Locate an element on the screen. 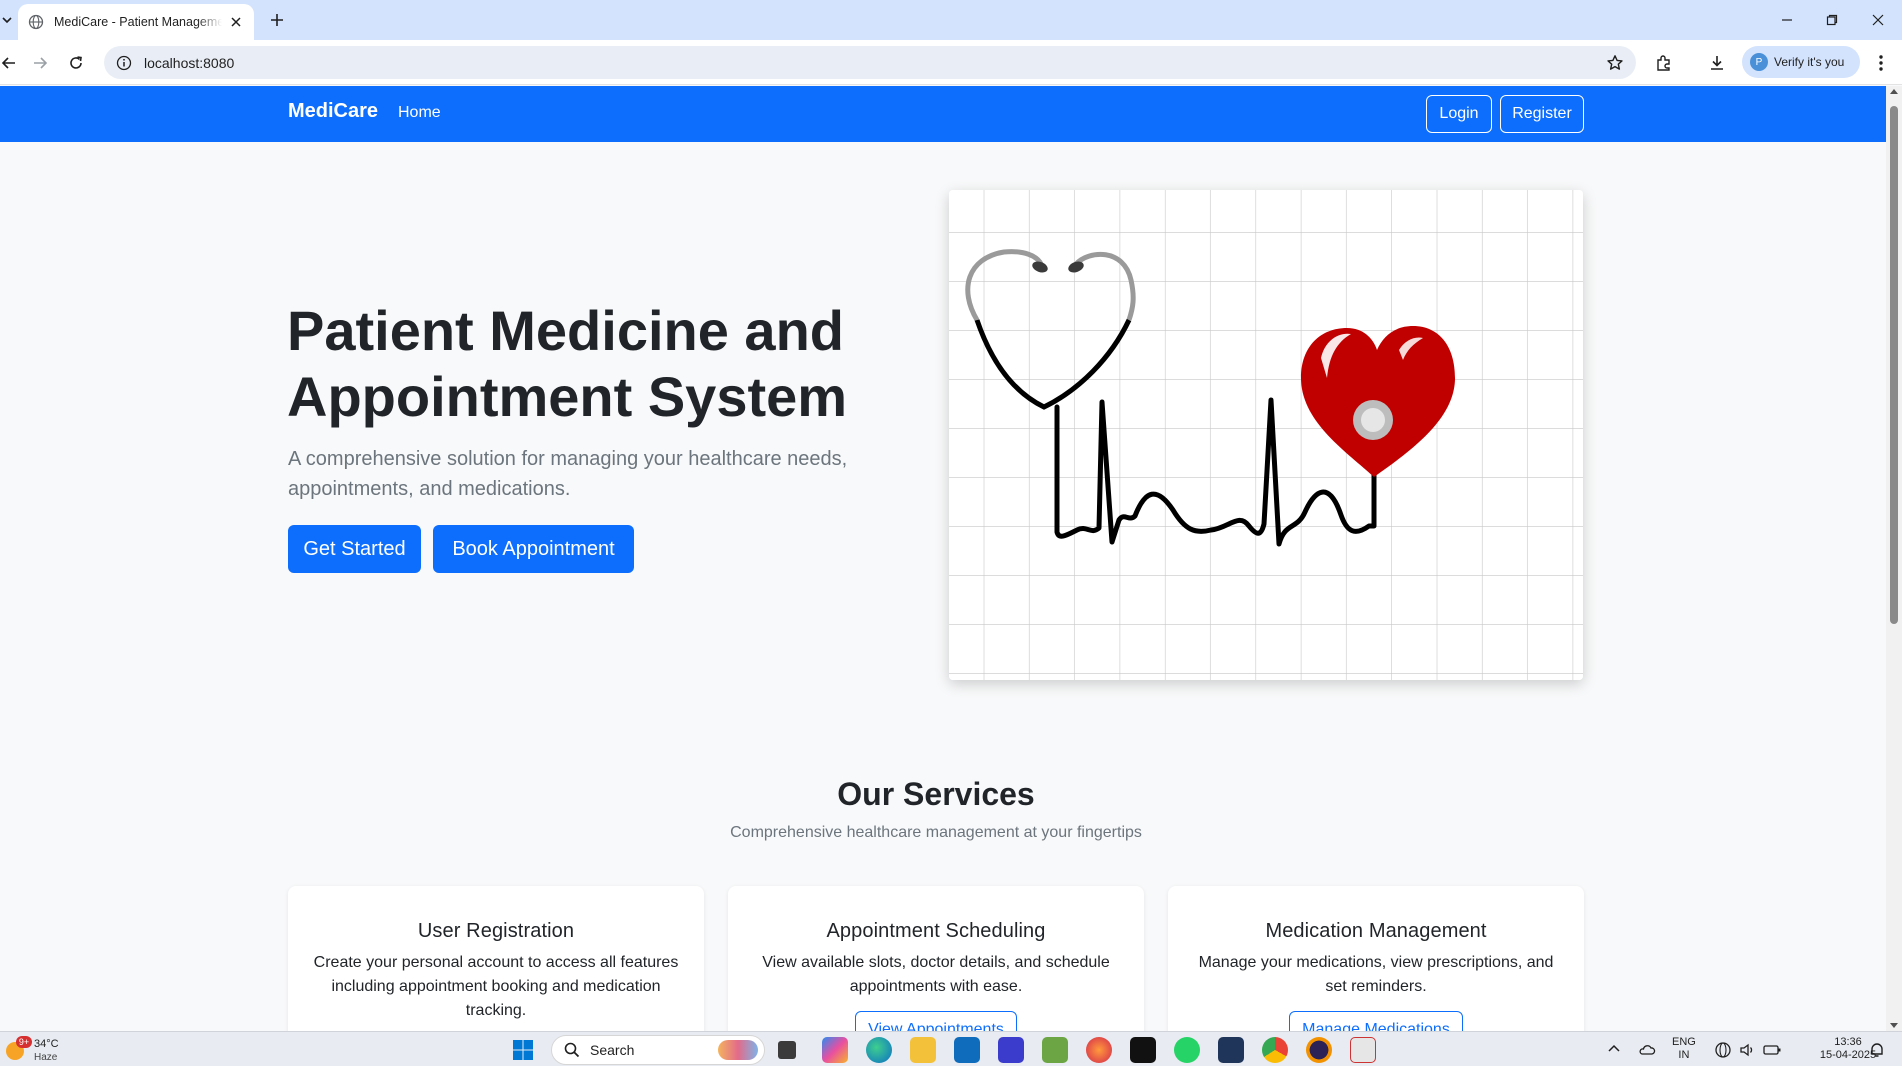 The width and height of the screenshot is (1902, 1066). close-tab-icon is located at coordinates (236, 22).